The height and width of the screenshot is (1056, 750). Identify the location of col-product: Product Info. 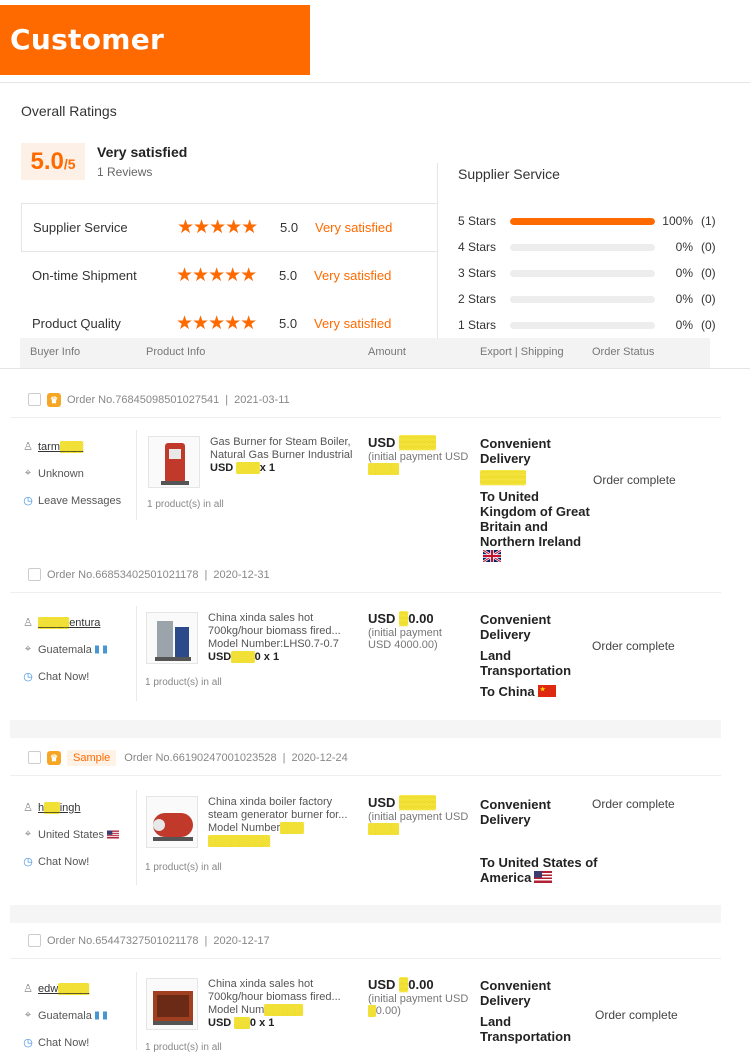
(176, 352).